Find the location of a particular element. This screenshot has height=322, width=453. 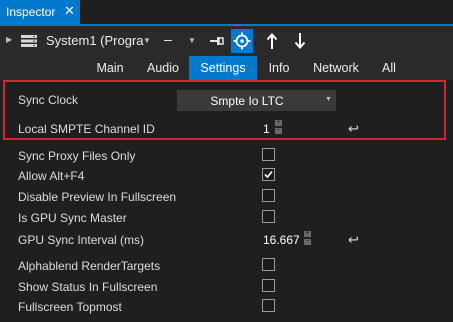

dash-selector: – is located at coordinates (168, 39).